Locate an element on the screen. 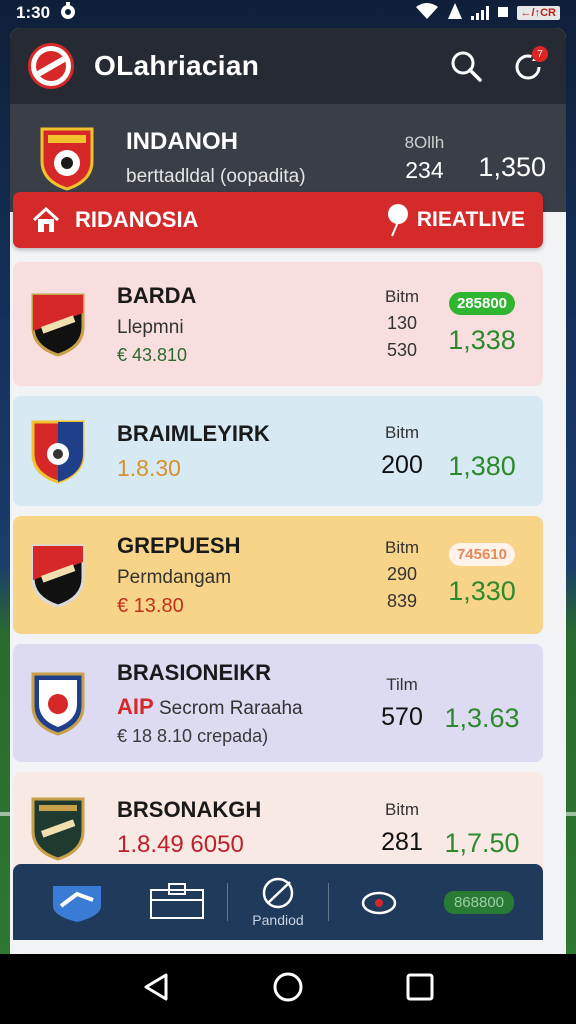  ball-icon is located at coordinates (278, 893).